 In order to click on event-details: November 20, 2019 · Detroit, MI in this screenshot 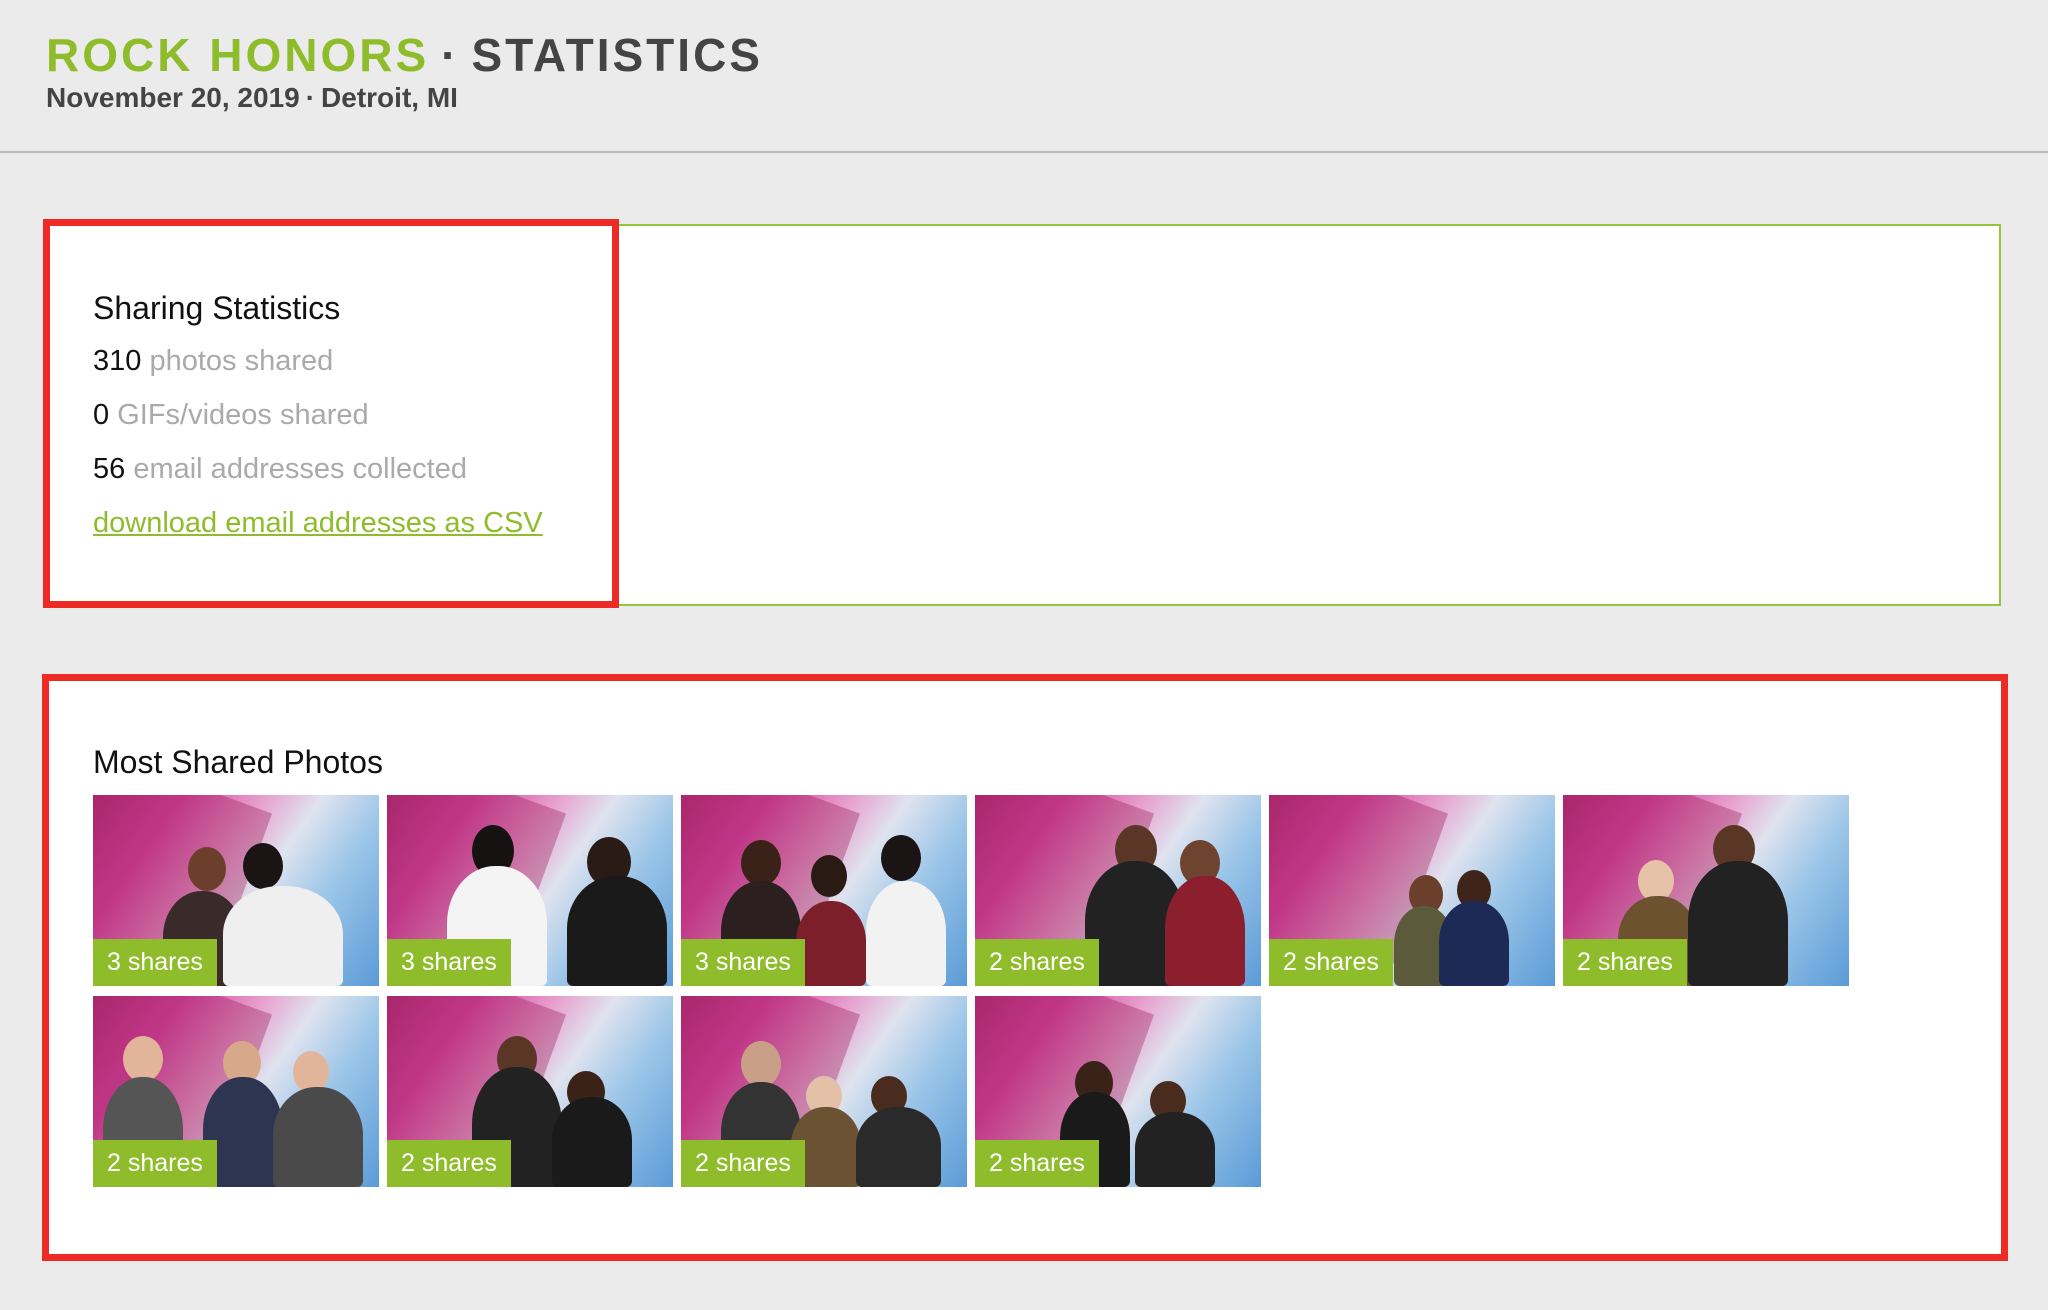, I will do `click(252, 98)`.